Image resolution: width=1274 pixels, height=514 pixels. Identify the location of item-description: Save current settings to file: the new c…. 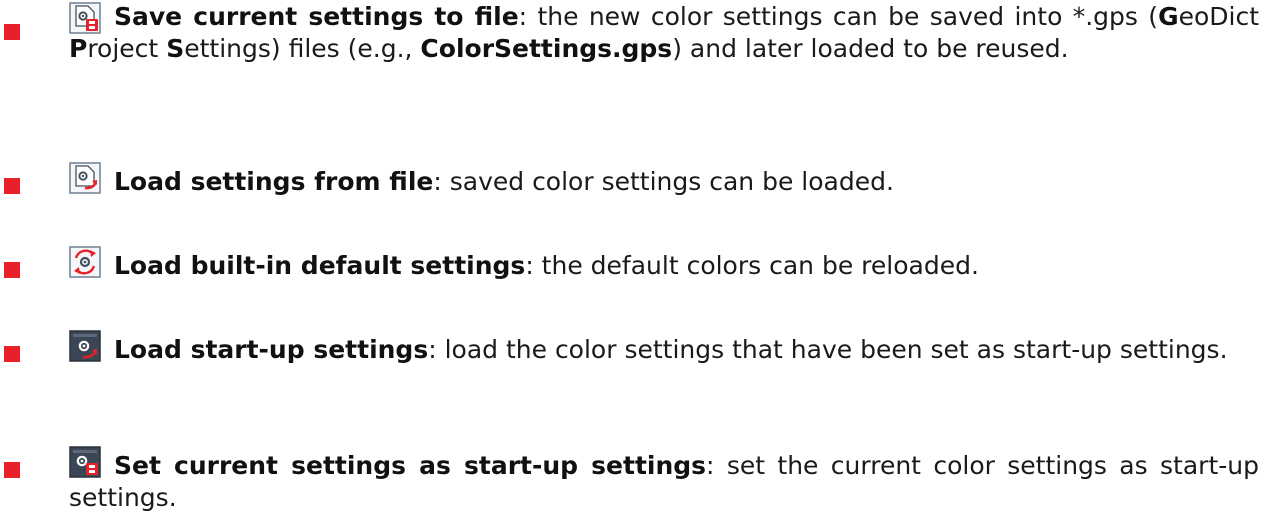
(664, 32).